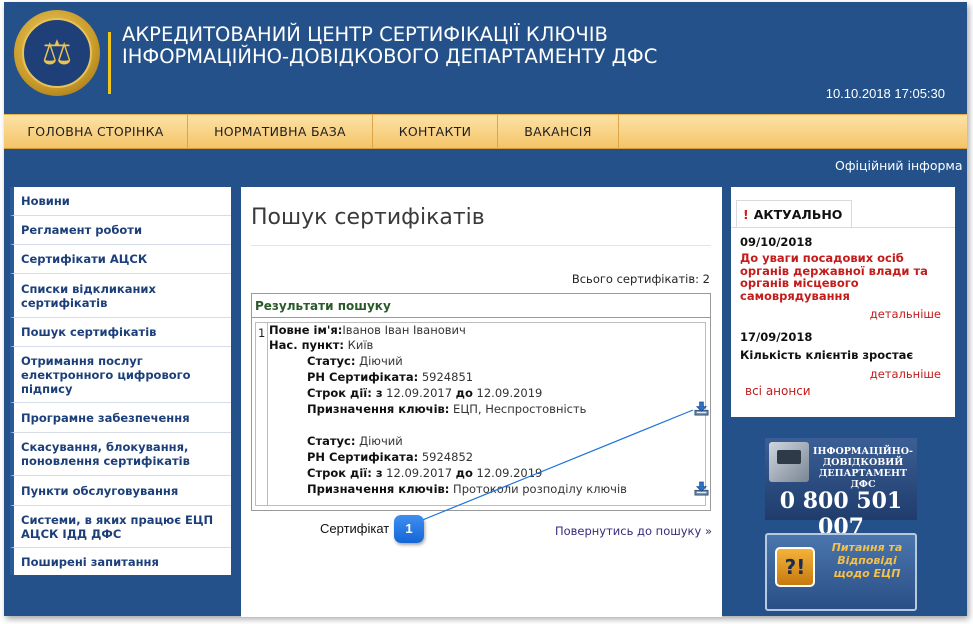 This screenshot has width=973, height=624. Describe the element at coordinates (776, 337) in the screenshot. I see `news-date: 17/09/2018` at that location.